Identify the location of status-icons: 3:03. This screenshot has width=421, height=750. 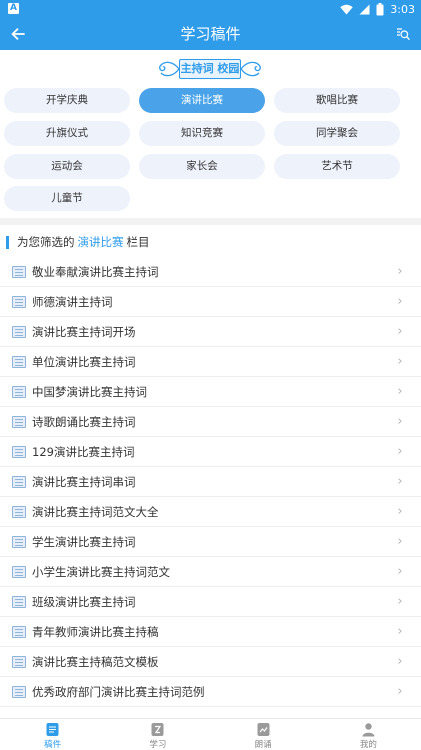
(377, 9).